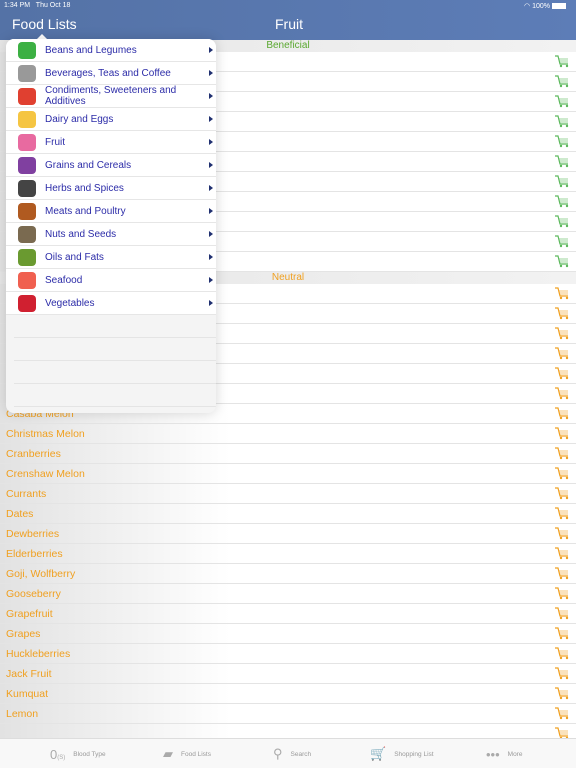 The width and height of the screenshot is (576, 769). Describe the element at coordinates (111, 303) in the screenshot. I see `menu-item-vegetables: Vegetables` at that location.